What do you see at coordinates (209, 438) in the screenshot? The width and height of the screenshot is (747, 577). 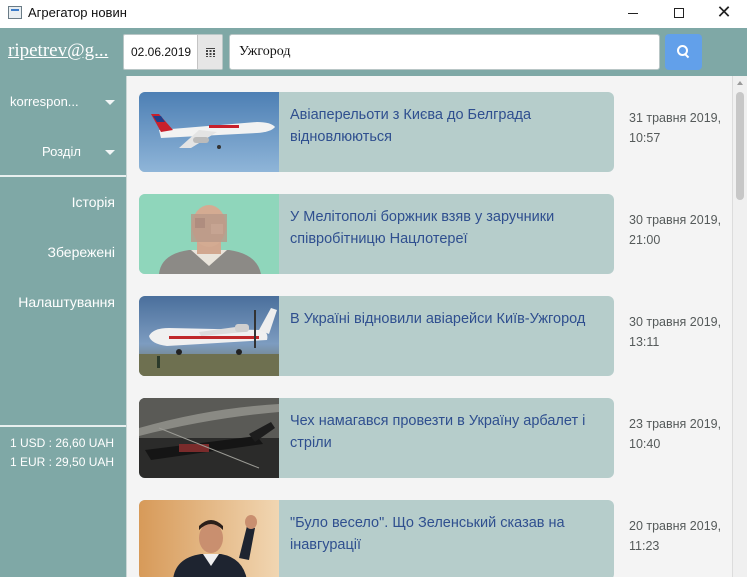 I see `crossbow-photo` at bounding box center [209, 438].